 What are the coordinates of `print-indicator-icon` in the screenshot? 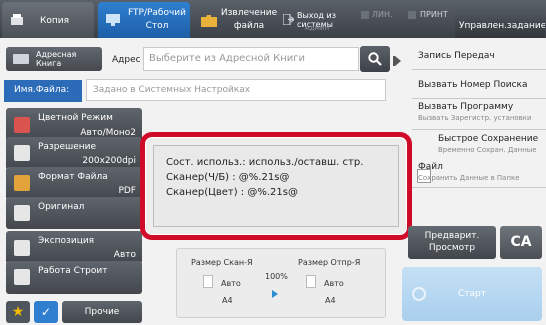 It's located at (412, 15).